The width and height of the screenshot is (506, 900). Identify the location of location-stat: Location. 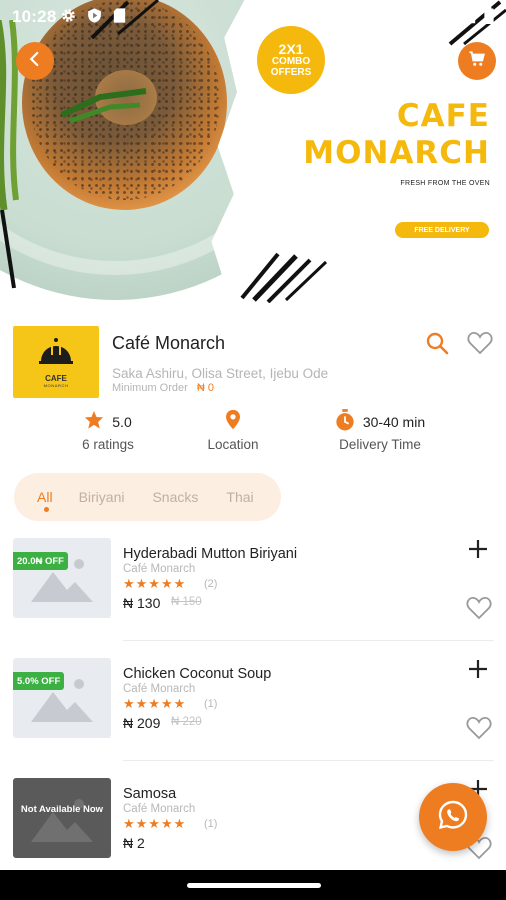
(233, 430).